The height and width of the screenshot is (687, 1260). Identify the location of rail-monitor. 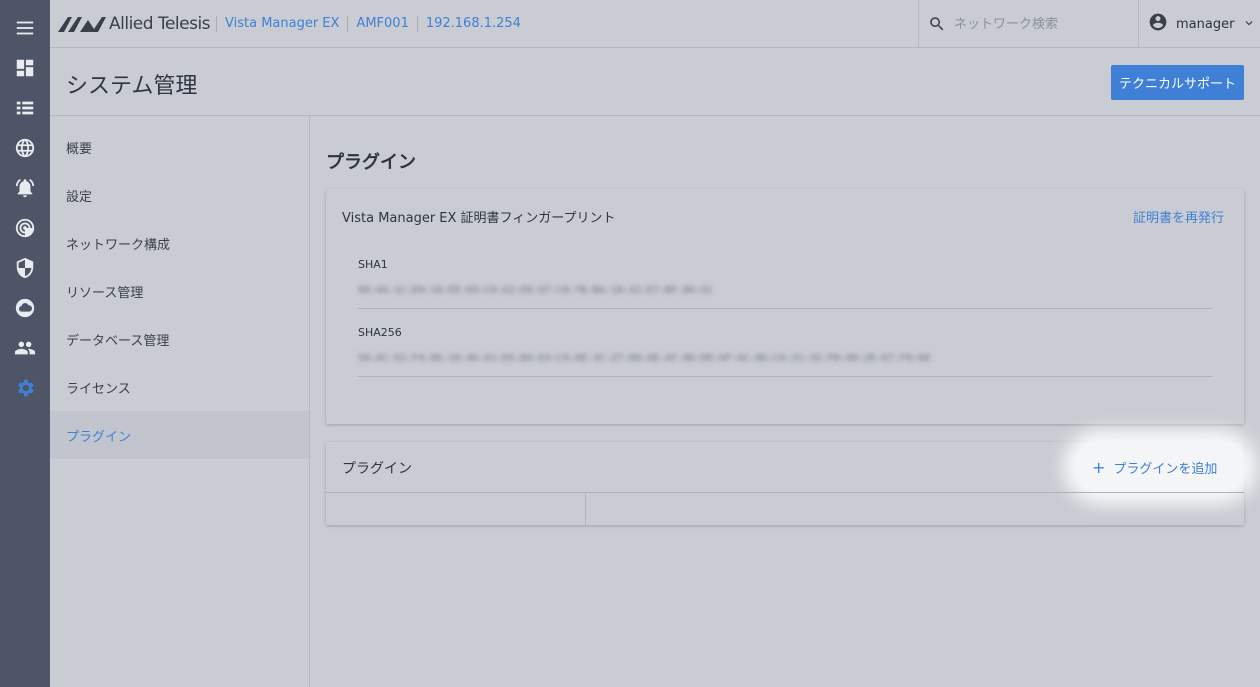
(25, 228).